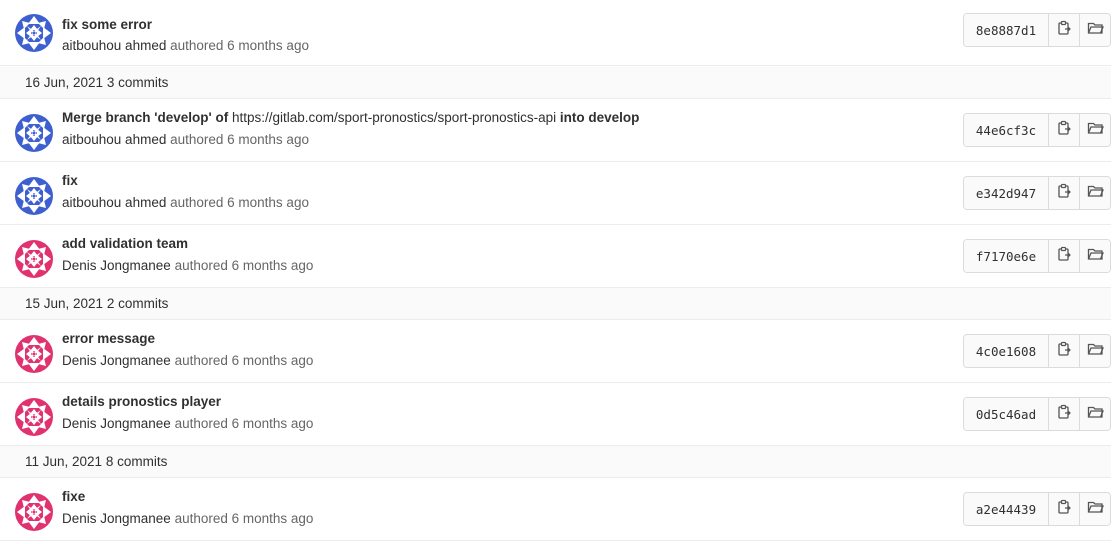 The height and width of the screenshot is (544, 1118). I want to click on commit-title: fix some error, so click(107, 24).